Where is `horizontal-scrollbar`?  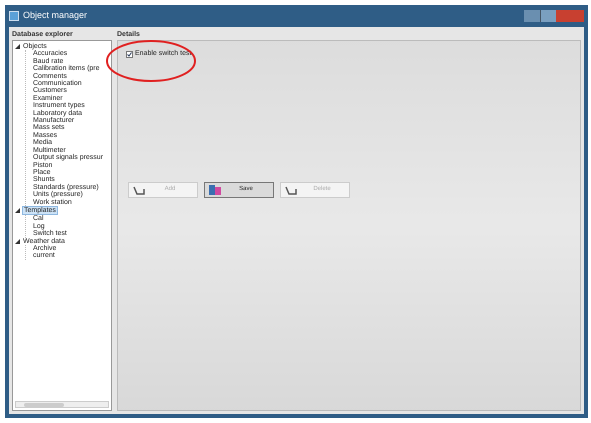 horizontal-scrollbar is located at coordinates (62, 404).